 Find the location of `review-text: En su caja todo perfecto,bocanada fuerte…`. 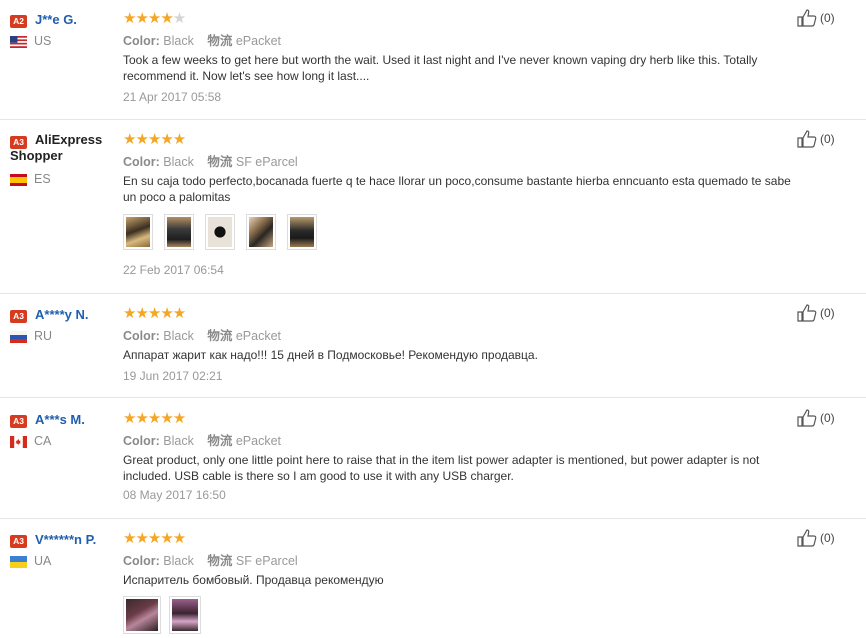

review-text: En su caja todo perfecto,bocanada fuerte… is located at coordinates (457, 189).